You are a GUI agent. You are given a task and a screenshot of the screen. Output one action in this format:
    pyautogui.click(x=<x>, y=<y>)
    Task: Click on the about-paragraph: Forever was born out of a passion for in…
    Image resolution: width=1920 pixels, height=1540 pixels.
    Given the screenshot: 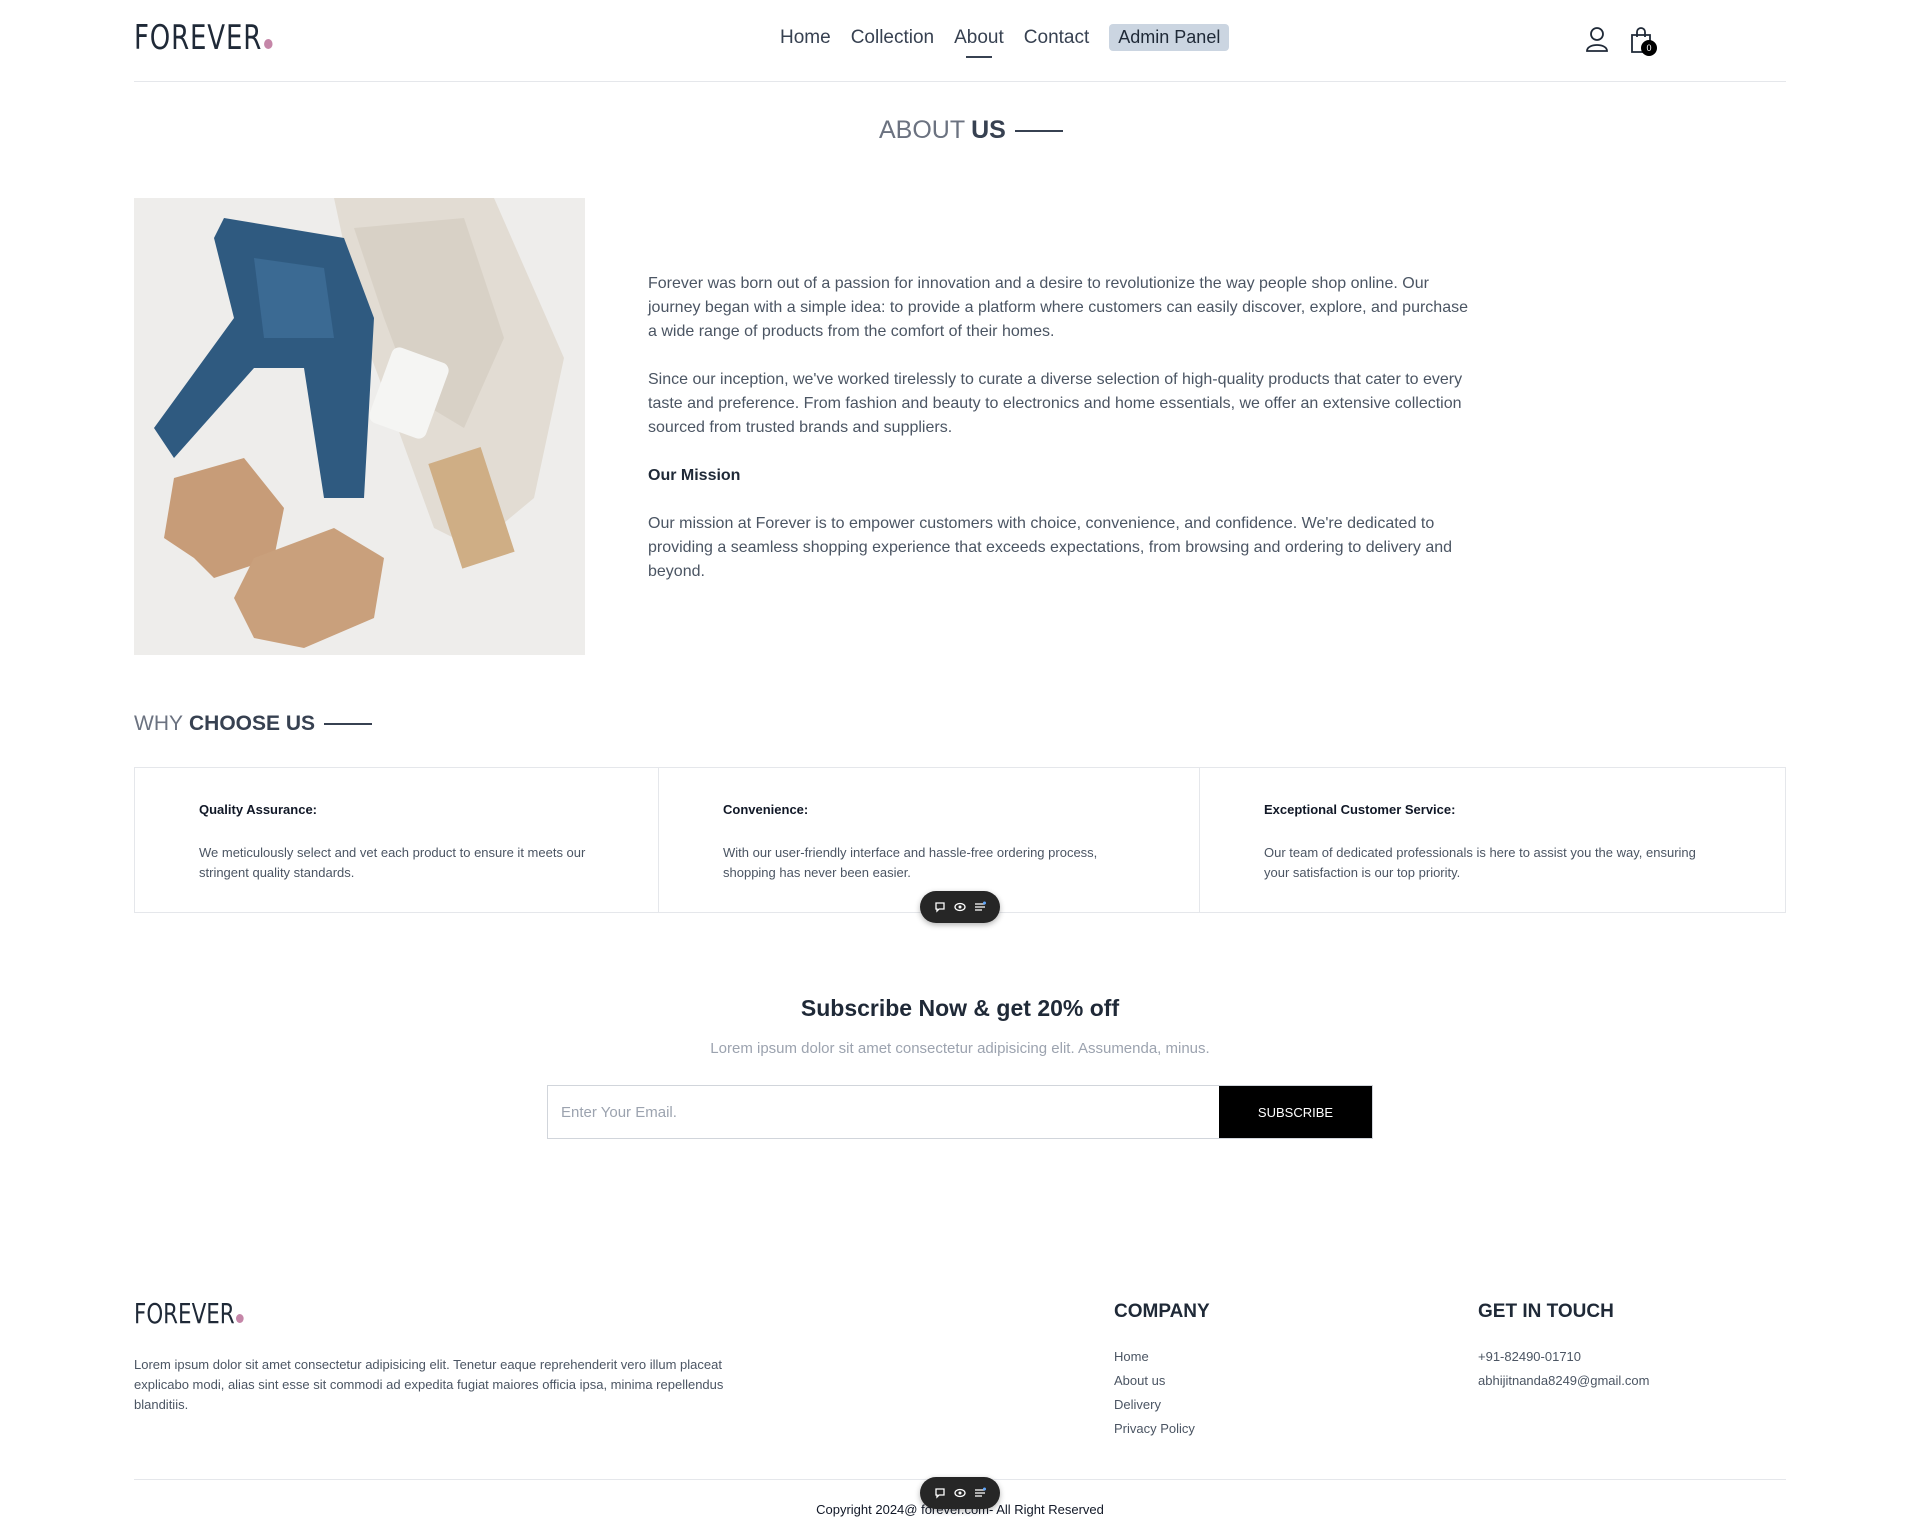 What is the action you would take?
    pyautogui.click(x=1058, y=307)
    